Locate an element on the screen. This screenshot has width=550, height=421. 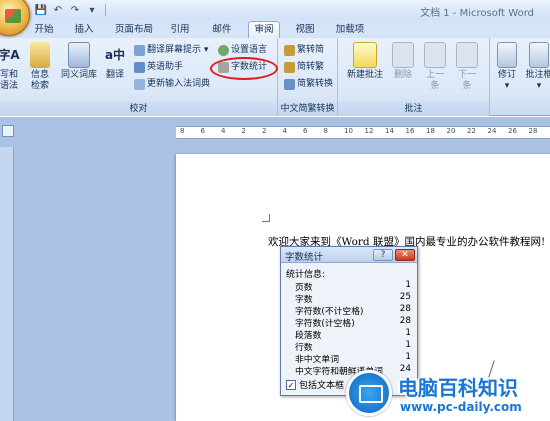
separator is located at coordinates (105, 10).